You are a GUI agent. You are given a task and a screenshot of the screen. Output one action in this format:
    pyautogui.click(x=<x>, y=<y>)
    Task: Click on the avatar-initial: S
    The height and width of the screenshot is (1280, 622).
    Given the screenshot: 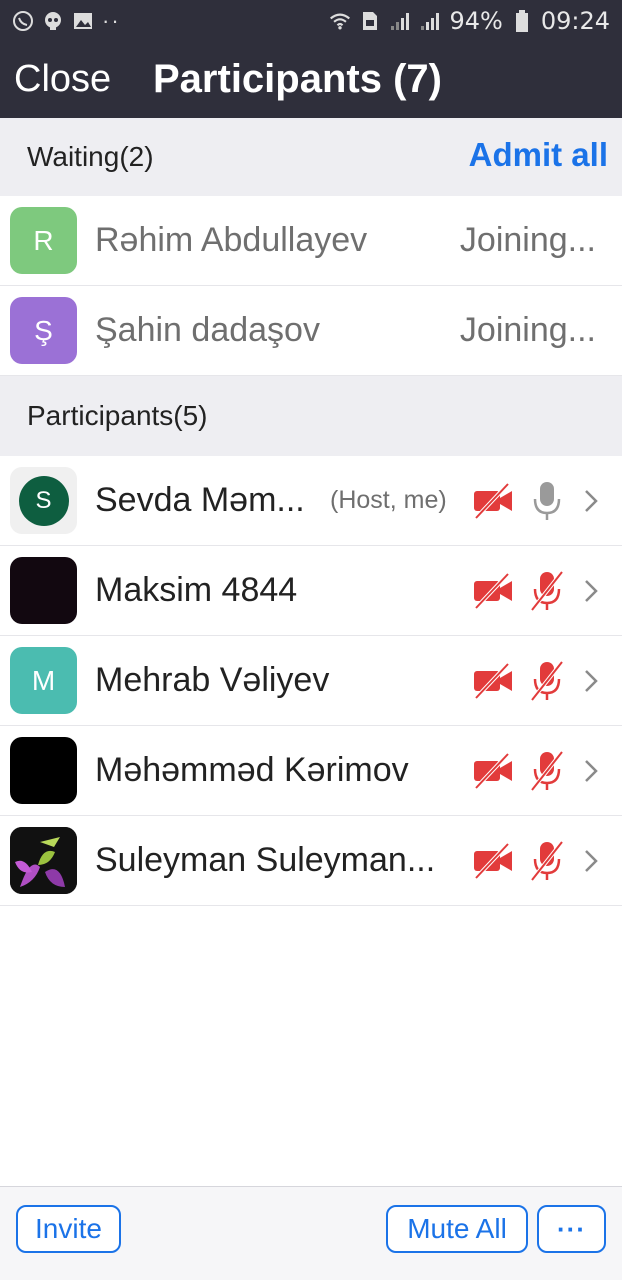 What is the action you would take?
    pyautogui.click(x=43, y=500)
    